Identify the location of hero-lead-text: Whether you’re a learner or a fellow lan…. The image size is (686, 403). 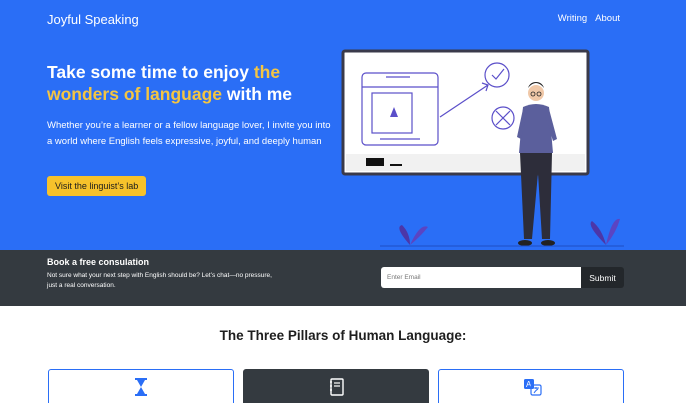
(189, 133).